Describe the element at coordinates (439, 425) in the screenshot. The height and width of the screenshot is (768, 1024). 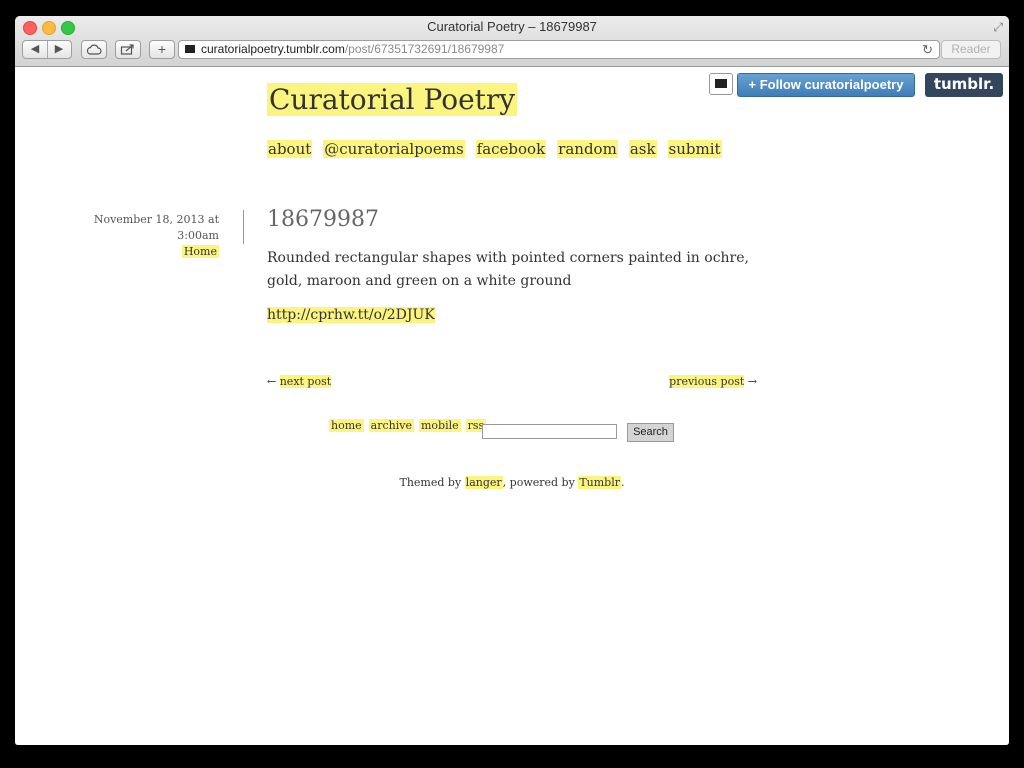
I see `footer-link-mobile: mobile` at that location.